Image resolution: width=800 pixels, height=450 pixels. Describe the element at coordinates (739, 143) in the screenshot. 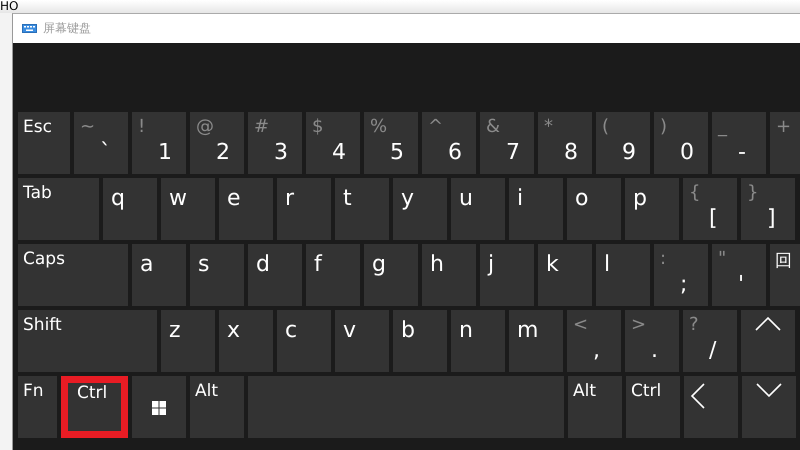

I see `keyboard-key: _ -` at that location.